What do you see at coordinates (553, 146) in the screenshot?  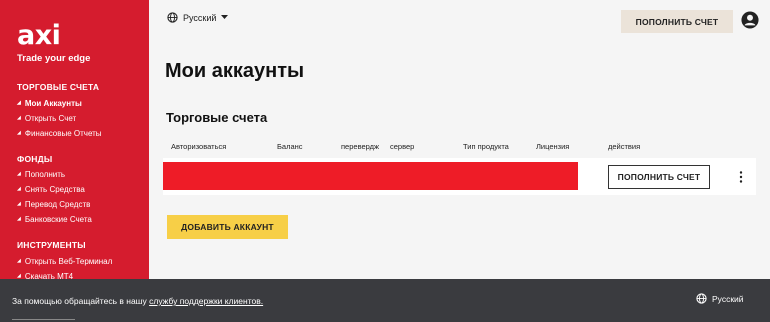 I see `column-header-license: Лицензия` at bounding box center [553, 146].